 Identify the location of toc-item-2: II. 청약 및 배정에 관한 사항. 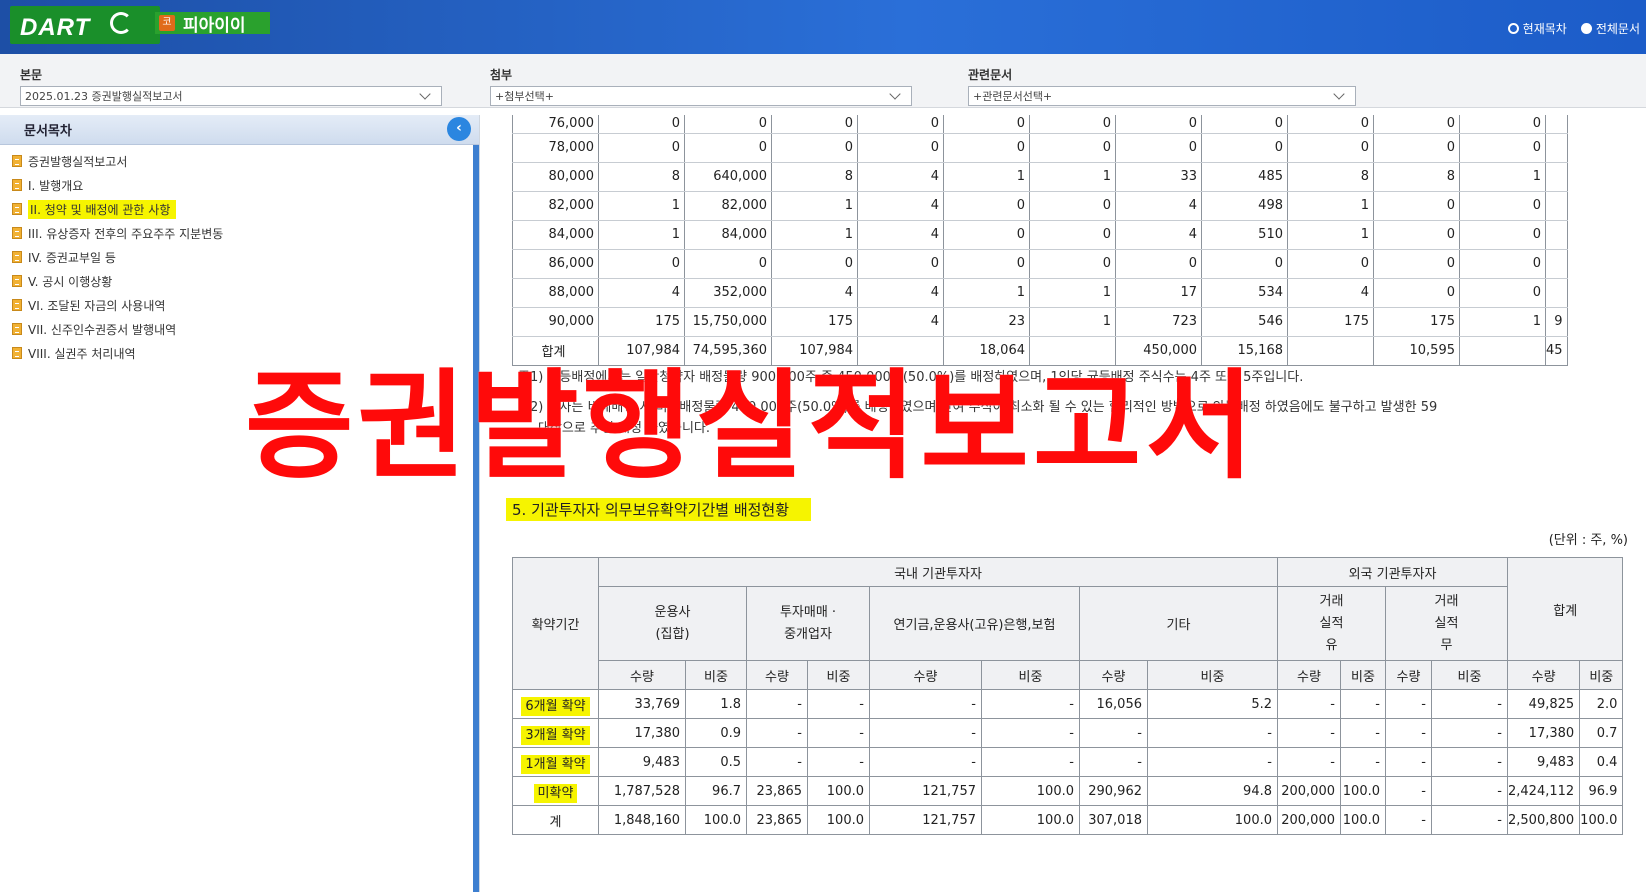
(239, 209).